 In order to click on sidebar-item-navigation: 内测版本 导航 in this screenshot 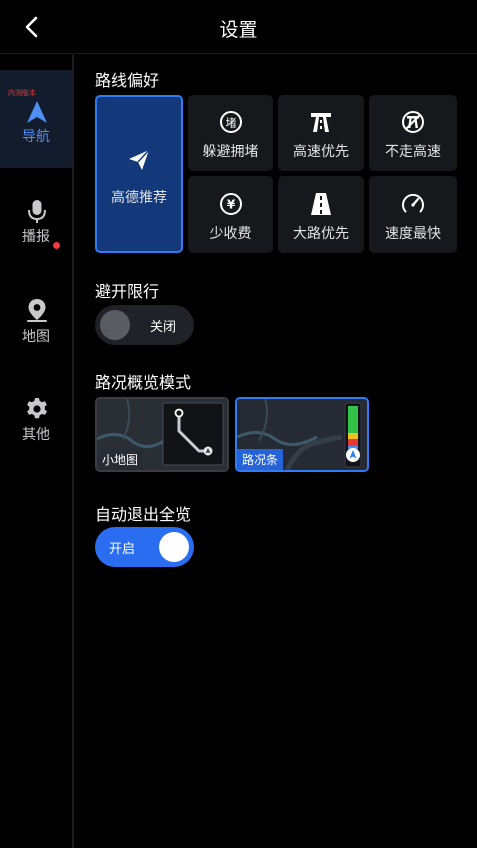, I will do `click(36, 119)`.